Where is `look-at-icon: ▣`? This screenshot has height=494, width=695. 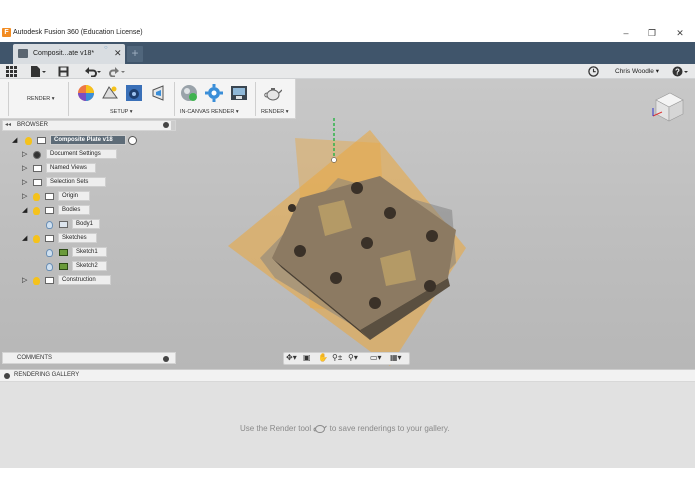
look-at-icon: ▣ is located at coordinates (307, 357).